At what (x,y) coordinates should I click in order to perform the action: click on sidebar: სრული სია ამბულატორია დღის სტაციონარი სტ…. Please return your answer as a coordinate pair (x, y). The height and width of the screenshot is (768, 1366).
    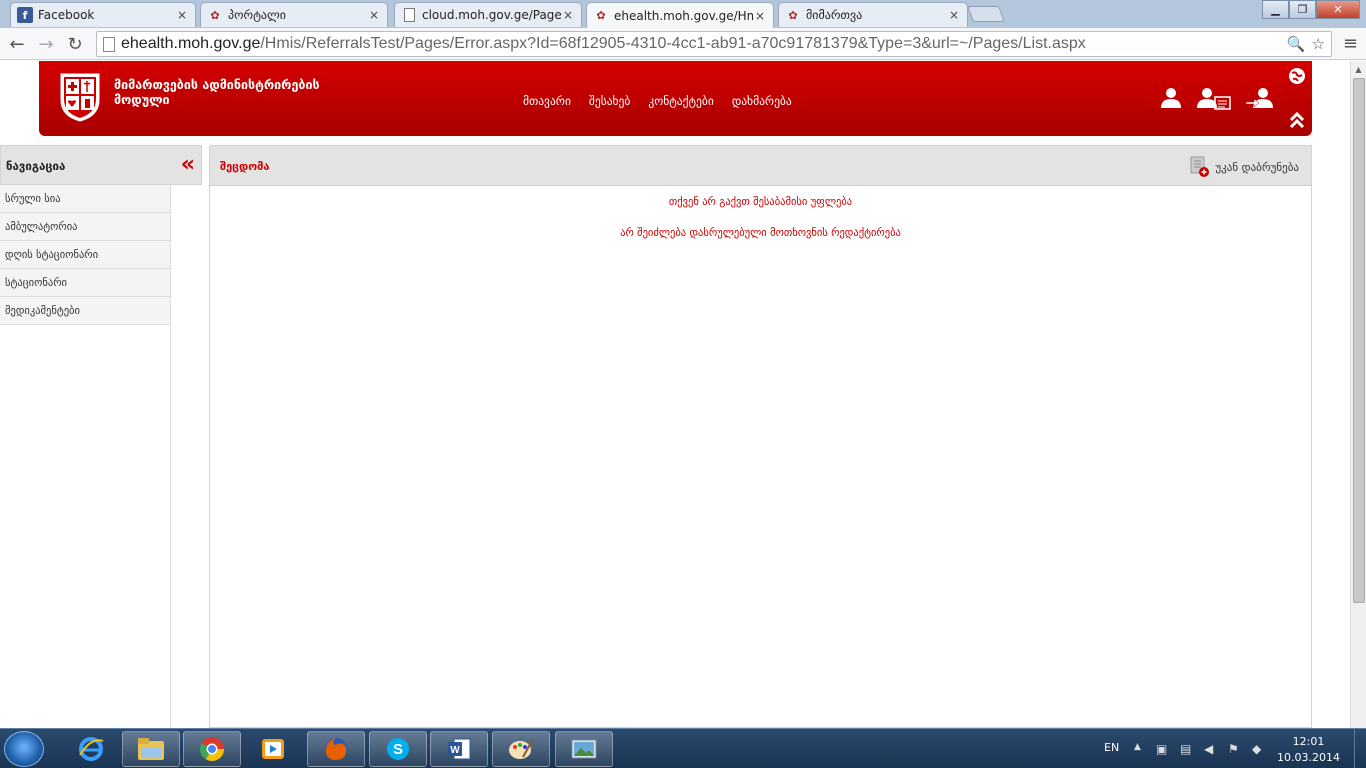
    Looking at the image, I should click on (85, 456).